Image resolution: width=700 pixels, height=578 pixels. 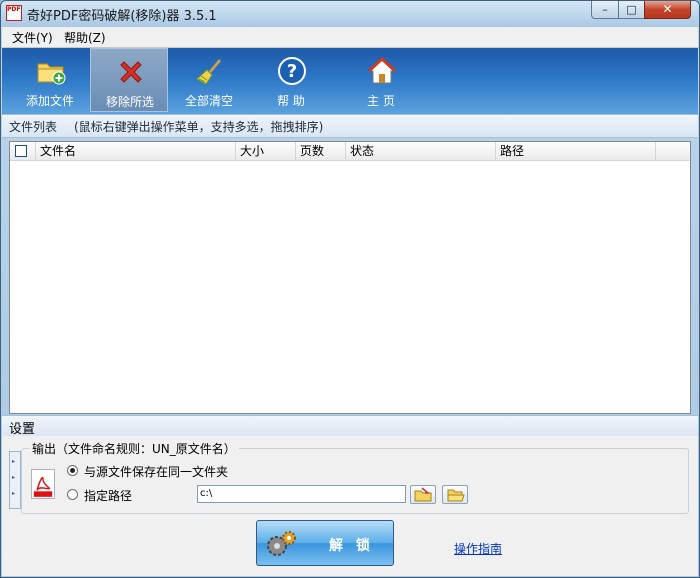 I want to click on home-button: 主 页, so click(x=381, y=80).